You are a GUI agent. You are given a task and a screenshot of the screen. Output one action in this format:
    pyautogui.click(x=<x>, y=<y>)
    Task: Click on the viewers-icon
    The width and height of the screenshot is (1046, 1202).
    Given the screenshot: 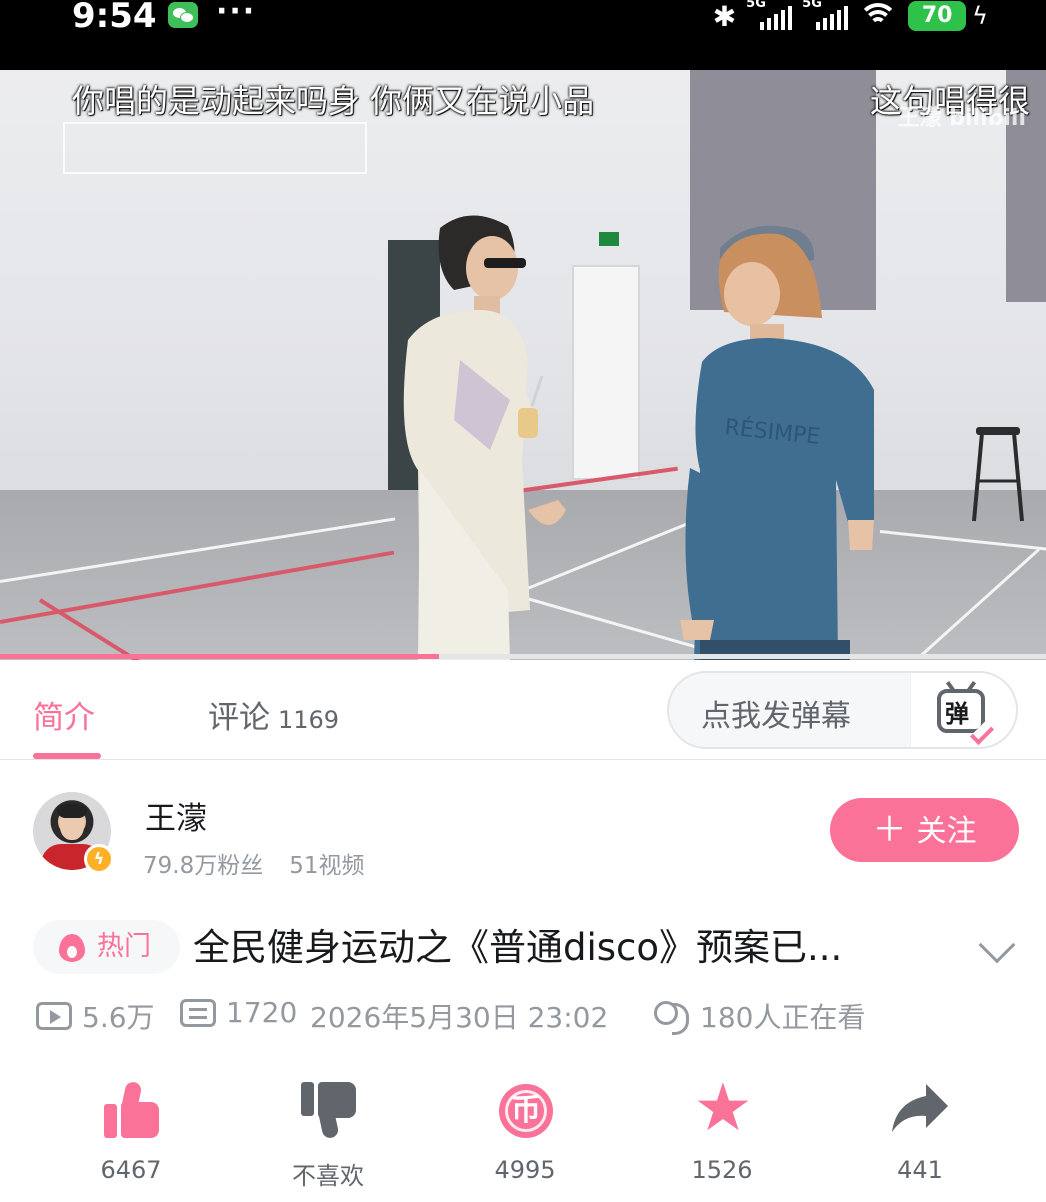 What is the action you would take?
    pyautogui.click(x=671, y=1018)
    